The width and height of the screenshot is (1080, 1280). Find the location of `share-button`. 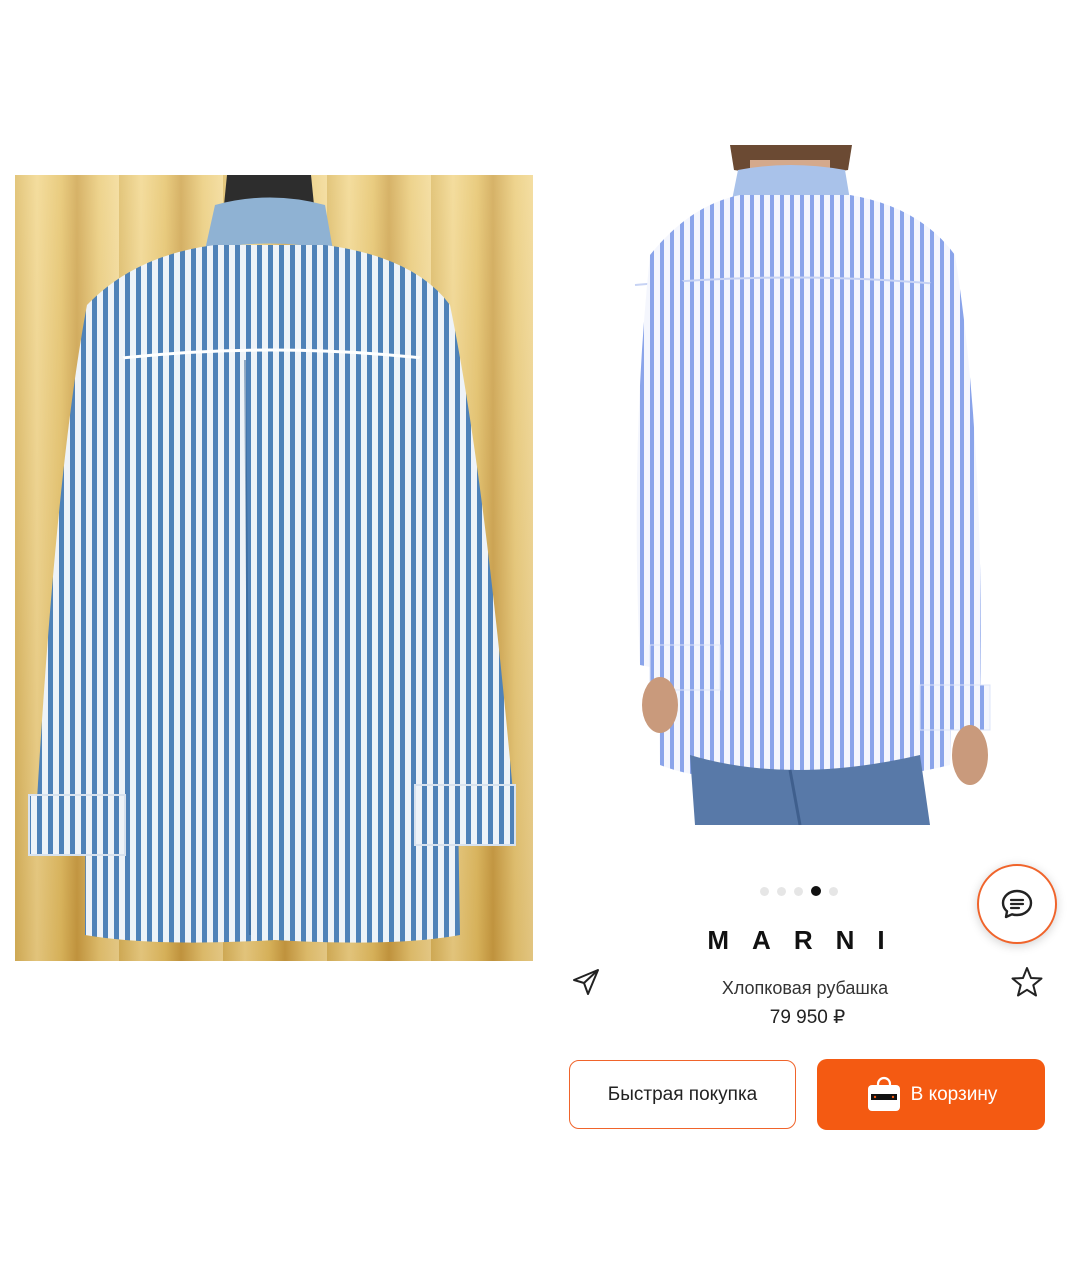

share-button is located at coordinates (586, 982).